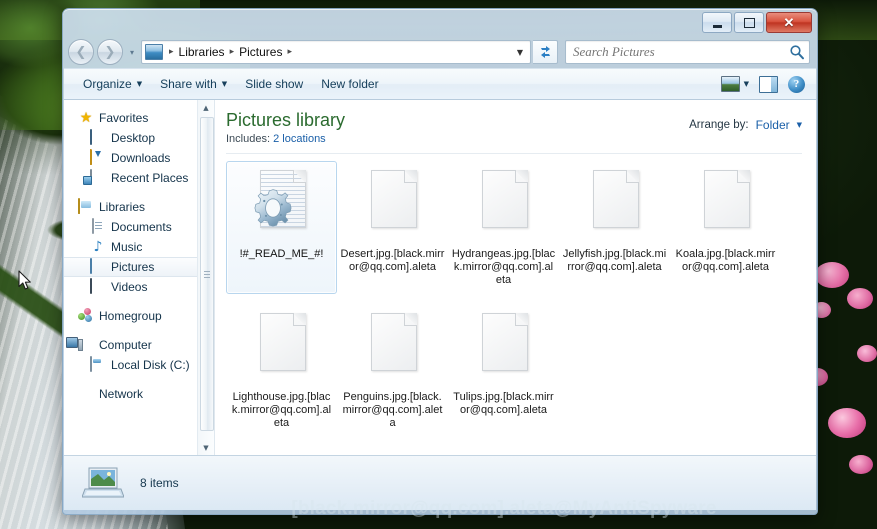 The width and height of the screenshot is (877, 529). Describe the element at coordinates (730, 84) in the screenshot. I see `view-layout-icon` at that location.